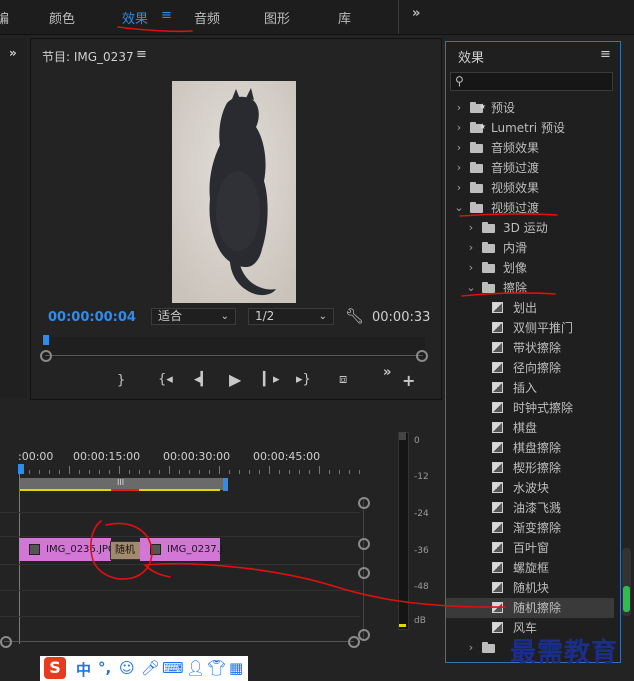  What do you see at coordinates (179, 641) in the screenshot?
I see `timeline-hscroll` at bounding box center [179, 641].